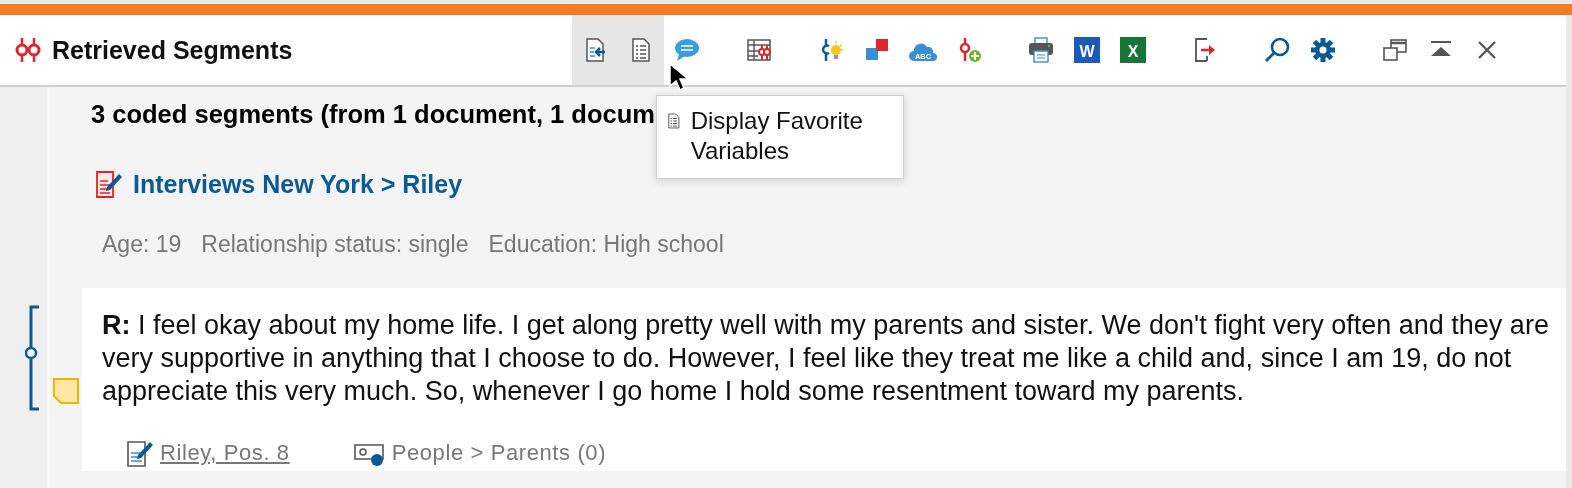 This screenshot has height=488, width=1572. What do you see at coordinates (1041, 50) in the screenshot?
I see `printer-icon` at bounding box center [1041, 50].